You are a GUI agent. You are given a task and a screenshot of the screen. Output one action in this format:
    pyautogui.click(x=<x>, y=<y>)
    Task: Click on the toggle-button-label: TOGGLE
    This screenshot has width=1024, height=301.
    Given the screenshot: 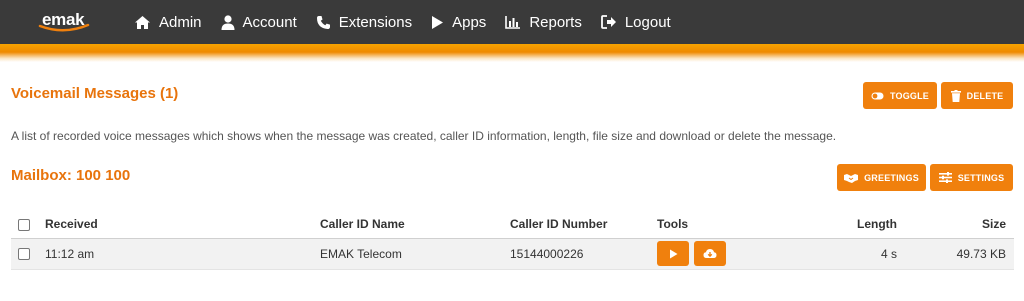 What is the action you would take?
    pyautogui.click(x=909, y=95)
    